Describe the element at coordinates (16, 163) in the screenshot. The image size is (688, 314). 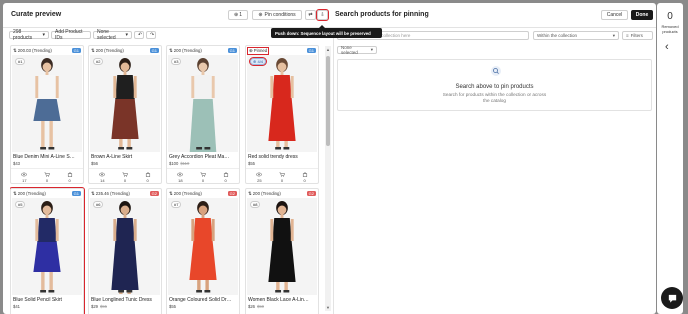
I see `price-value: $43` at that location.